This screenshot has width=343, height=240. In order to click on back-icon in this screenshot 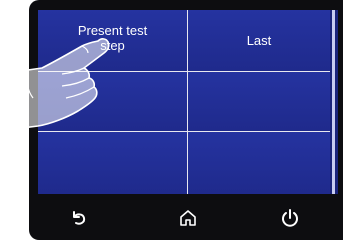, I will do `click(79, 218)`.